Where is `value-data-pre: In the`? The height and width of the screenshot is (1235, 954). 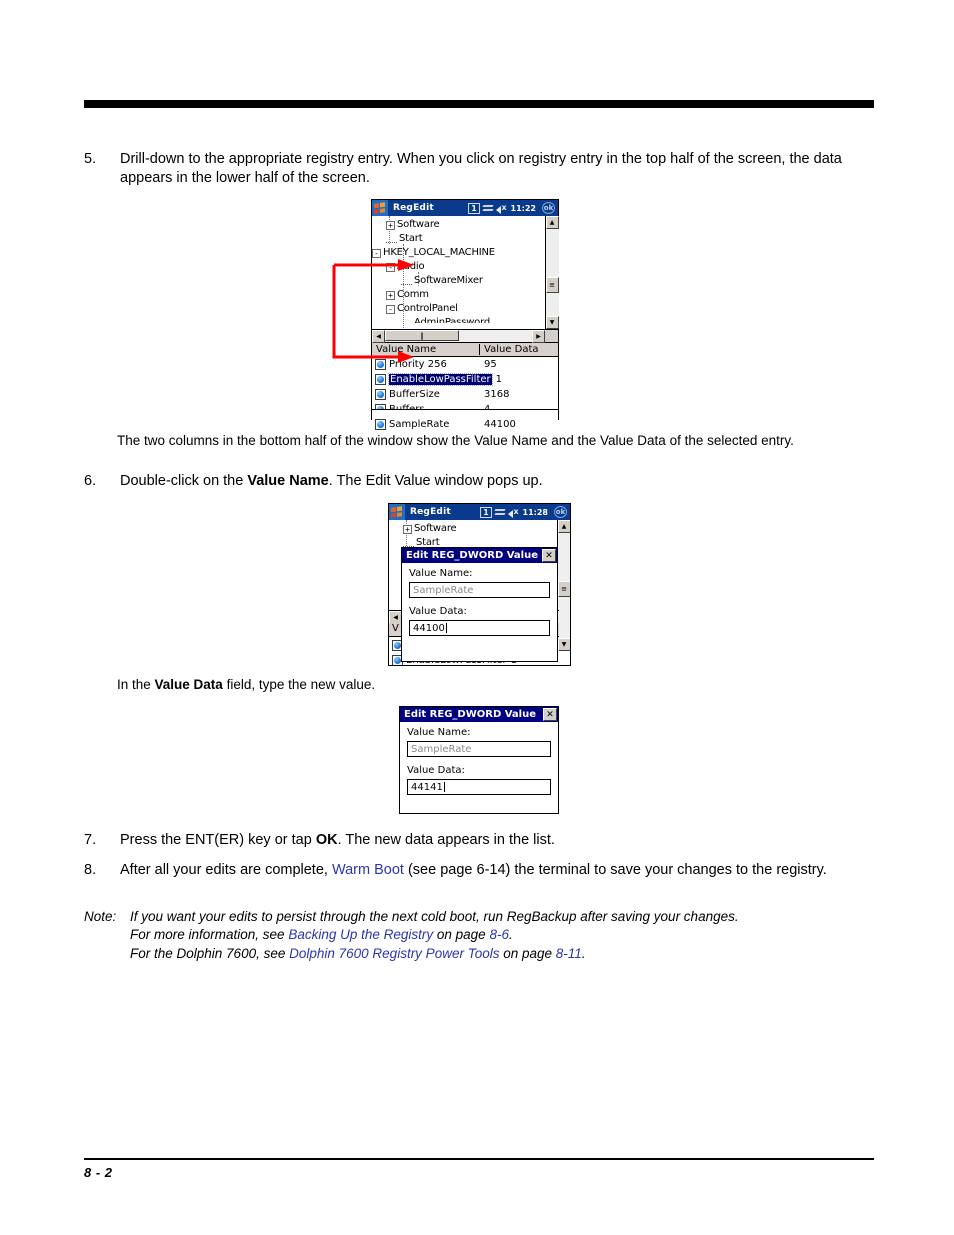 value-data-pre: In the is located at coordinates (136, 684).